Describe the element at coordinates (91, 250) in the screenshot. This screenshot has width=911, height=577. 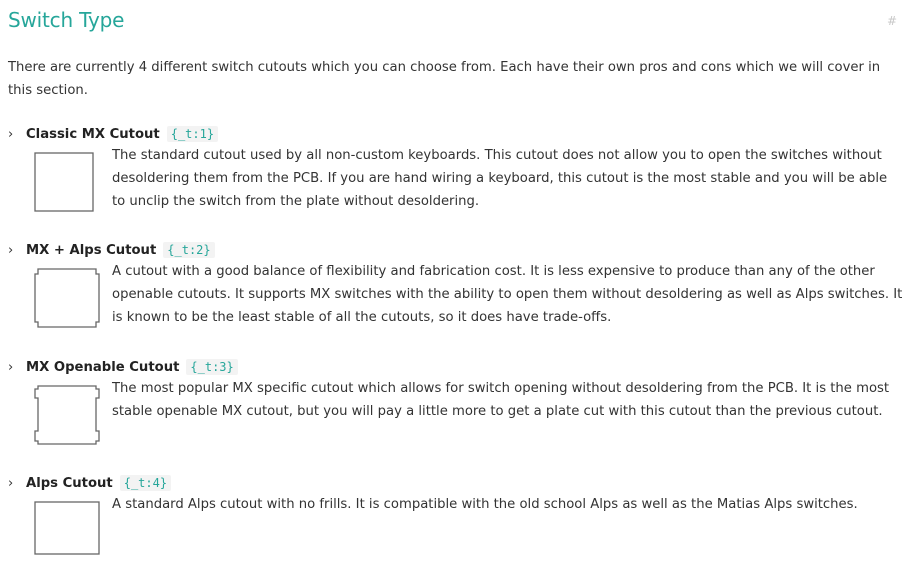
I see `option-name: MX + Alps Cutout` at that location.